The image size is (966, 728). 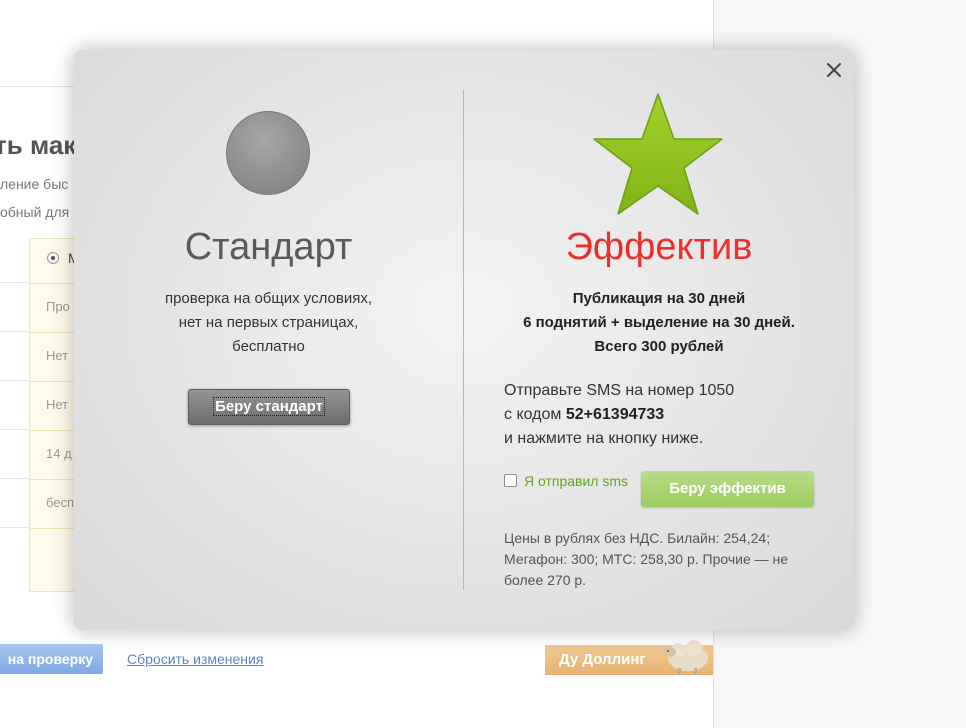 I want to click on option-radio, so click(x=53, y=258).